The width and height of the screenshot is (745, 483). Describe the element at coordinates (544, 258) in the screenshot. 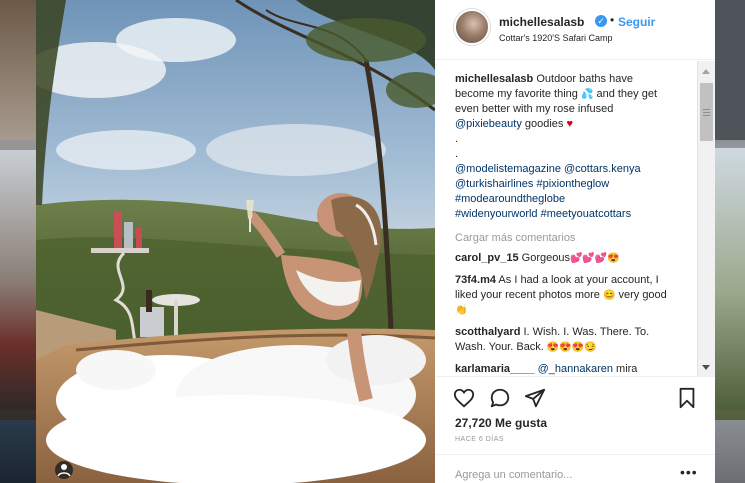

I see `comment-text: Gorgeous` at that location.